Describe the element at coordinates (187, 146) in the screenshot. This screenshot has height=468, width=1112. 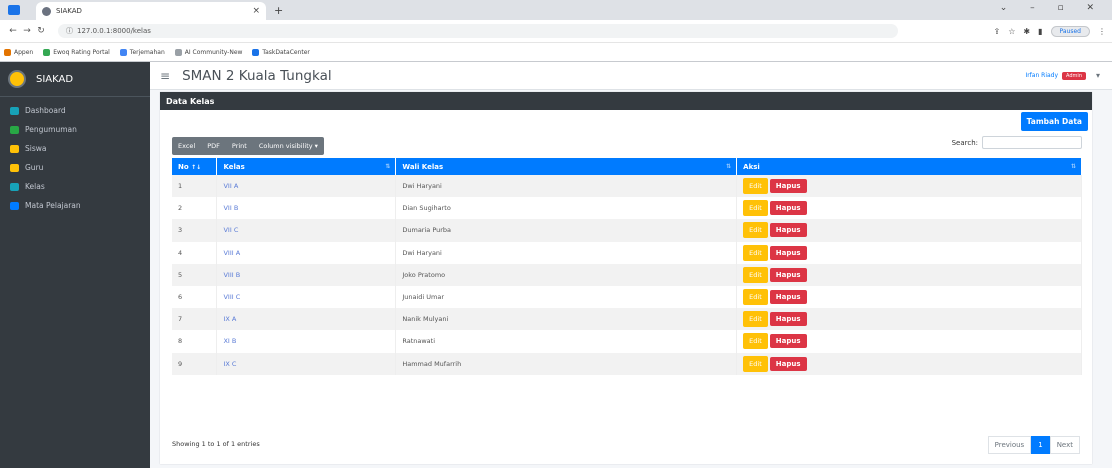
I see `excel-button: Excel` at that location.